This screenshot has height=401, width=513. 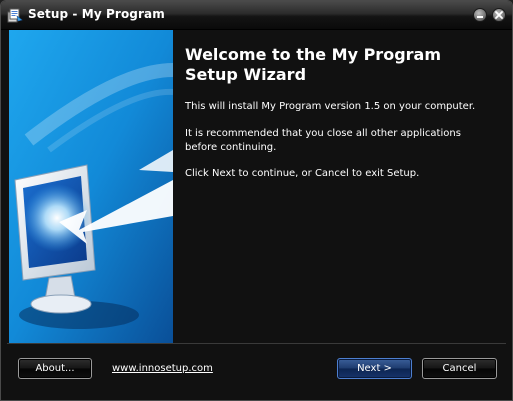 I want to click on close-icon, so click(x=499, y=15).